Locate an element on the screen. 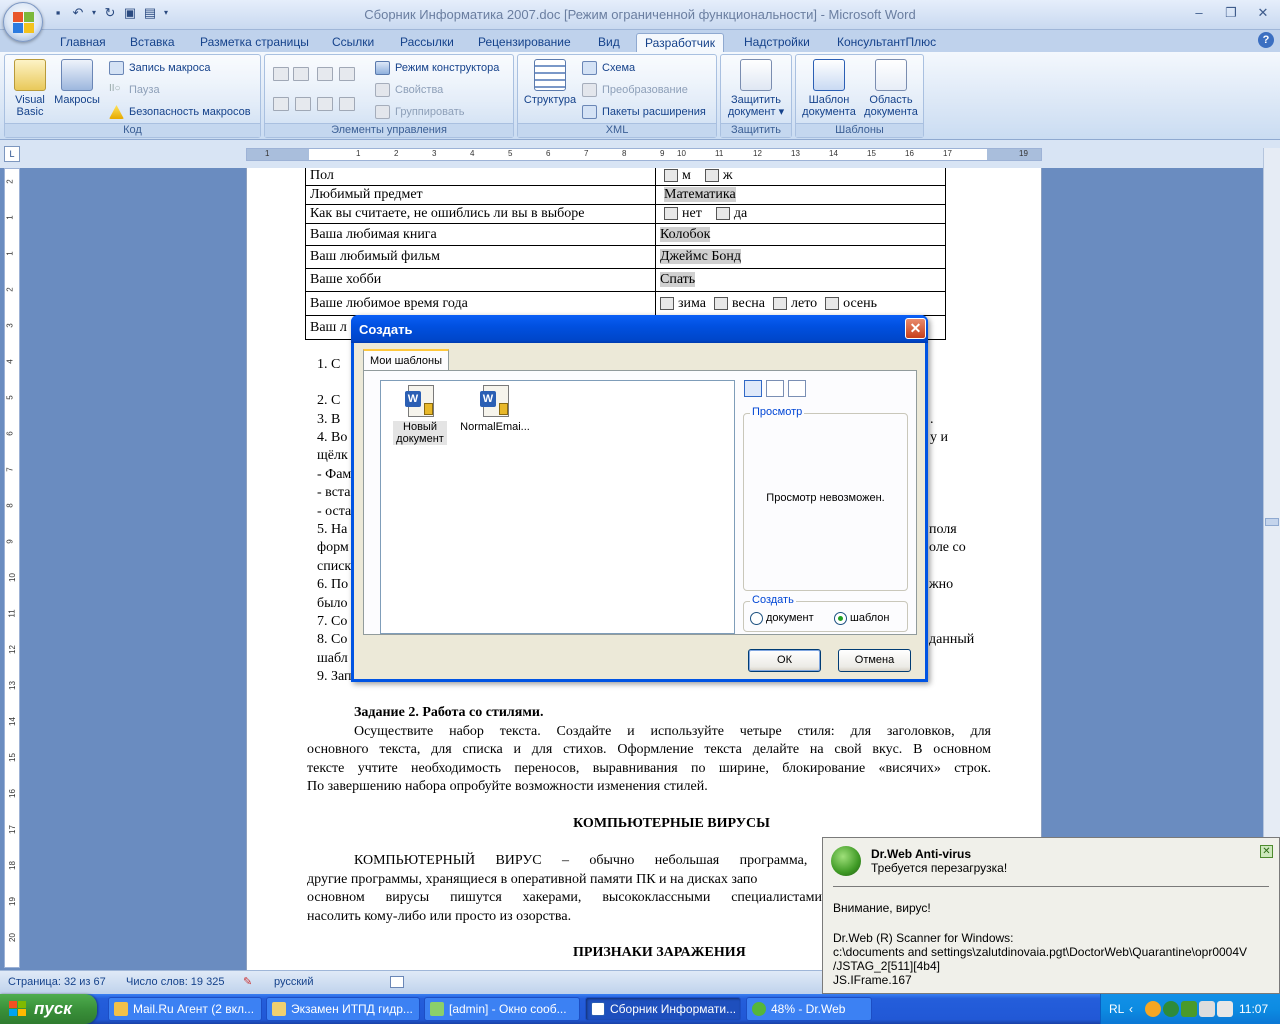  dialog-close-button: ✕ is located at coordinates (915, 328).